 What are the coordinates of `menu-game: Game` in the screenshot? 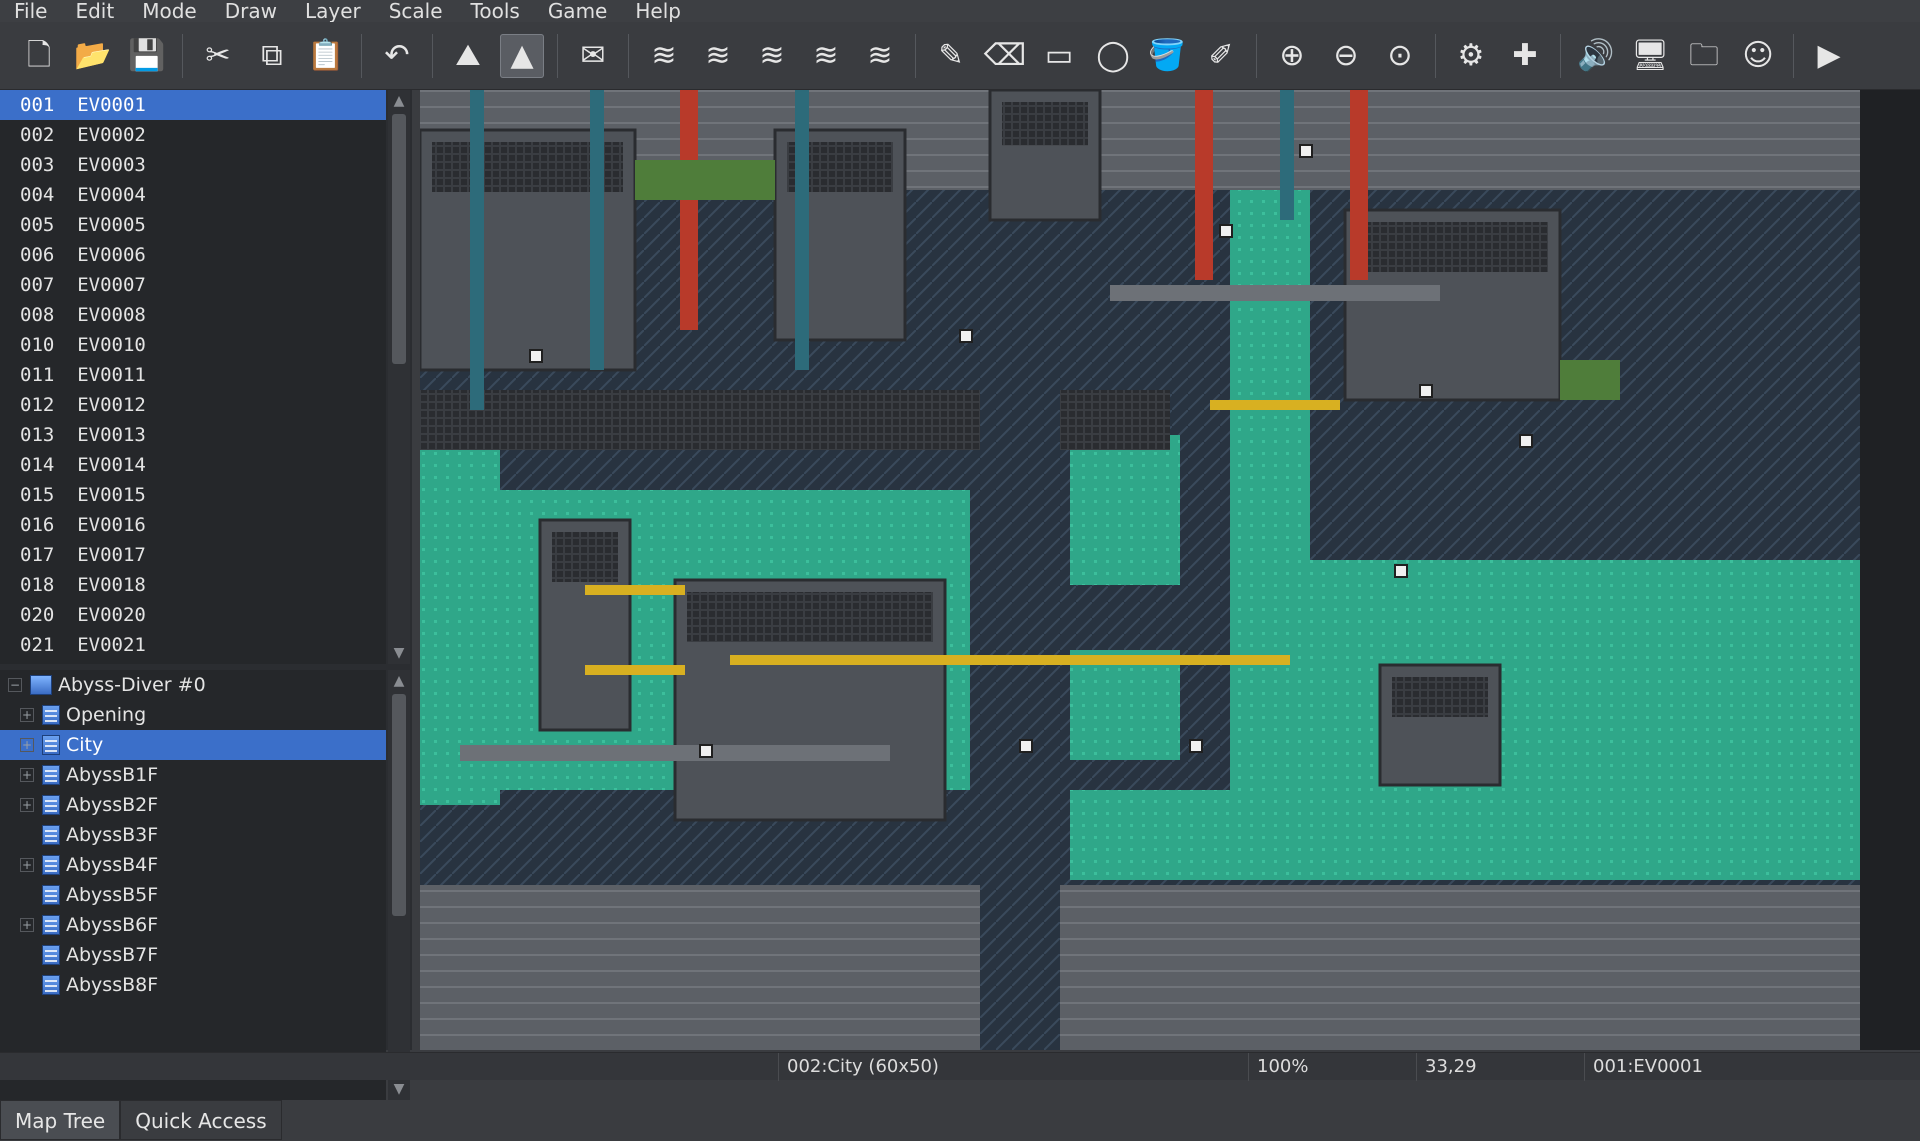 It's located at (578, 11).